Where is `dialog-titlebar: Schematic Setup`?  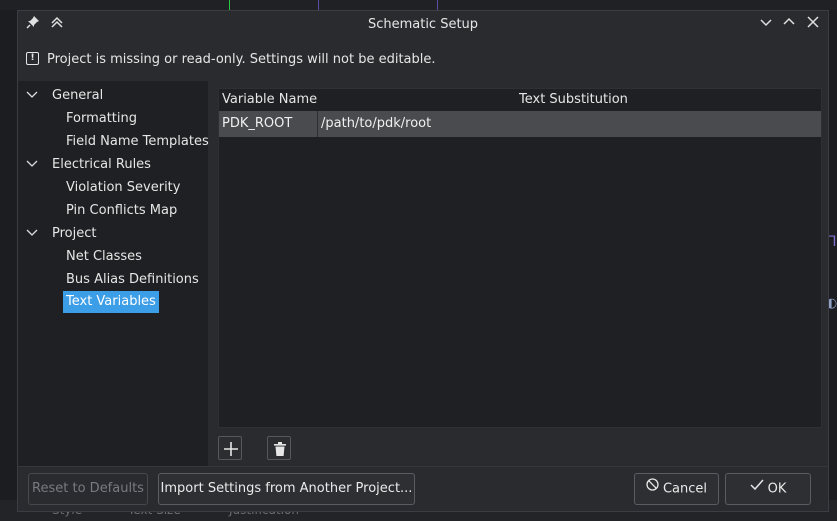
dialog-titlebar: Schematic Setup is located at coordinates (423, 25).